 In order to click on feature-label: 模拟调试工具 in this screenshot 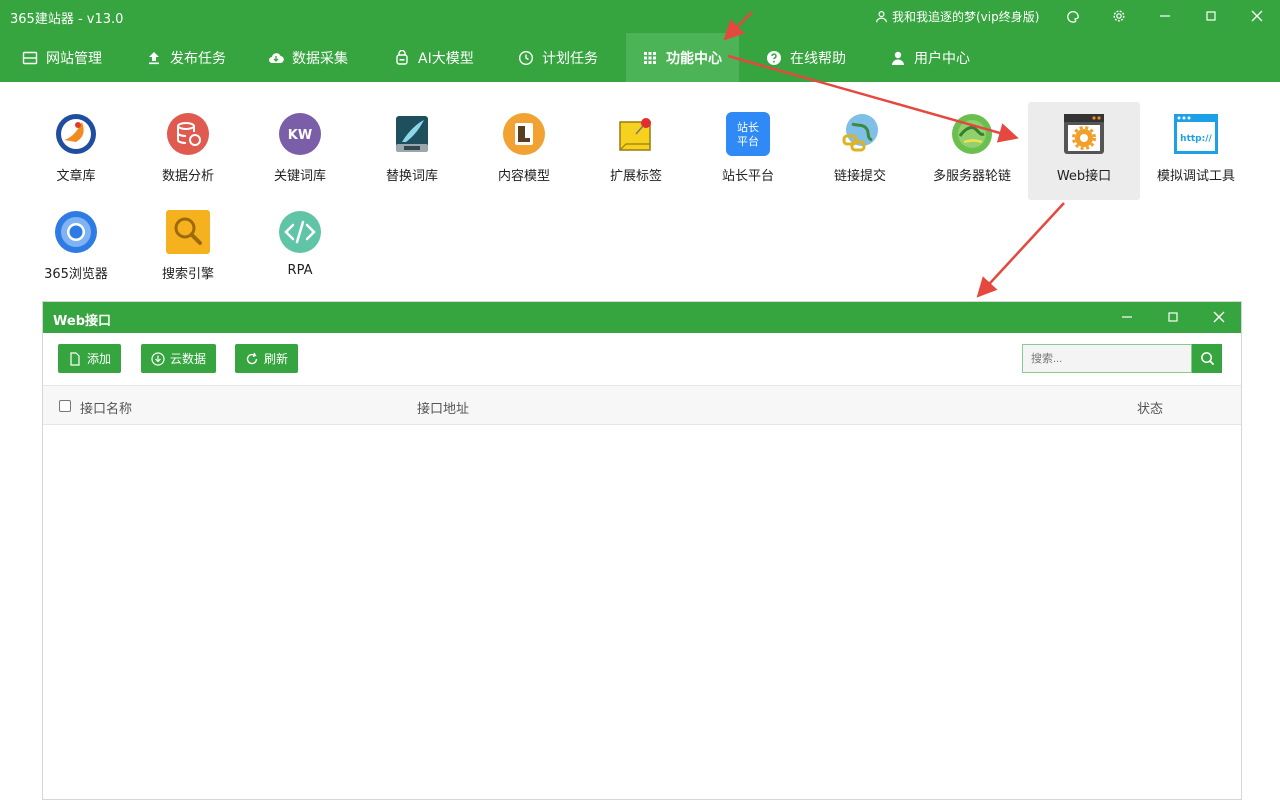, I will do `click(1195, 176)`.